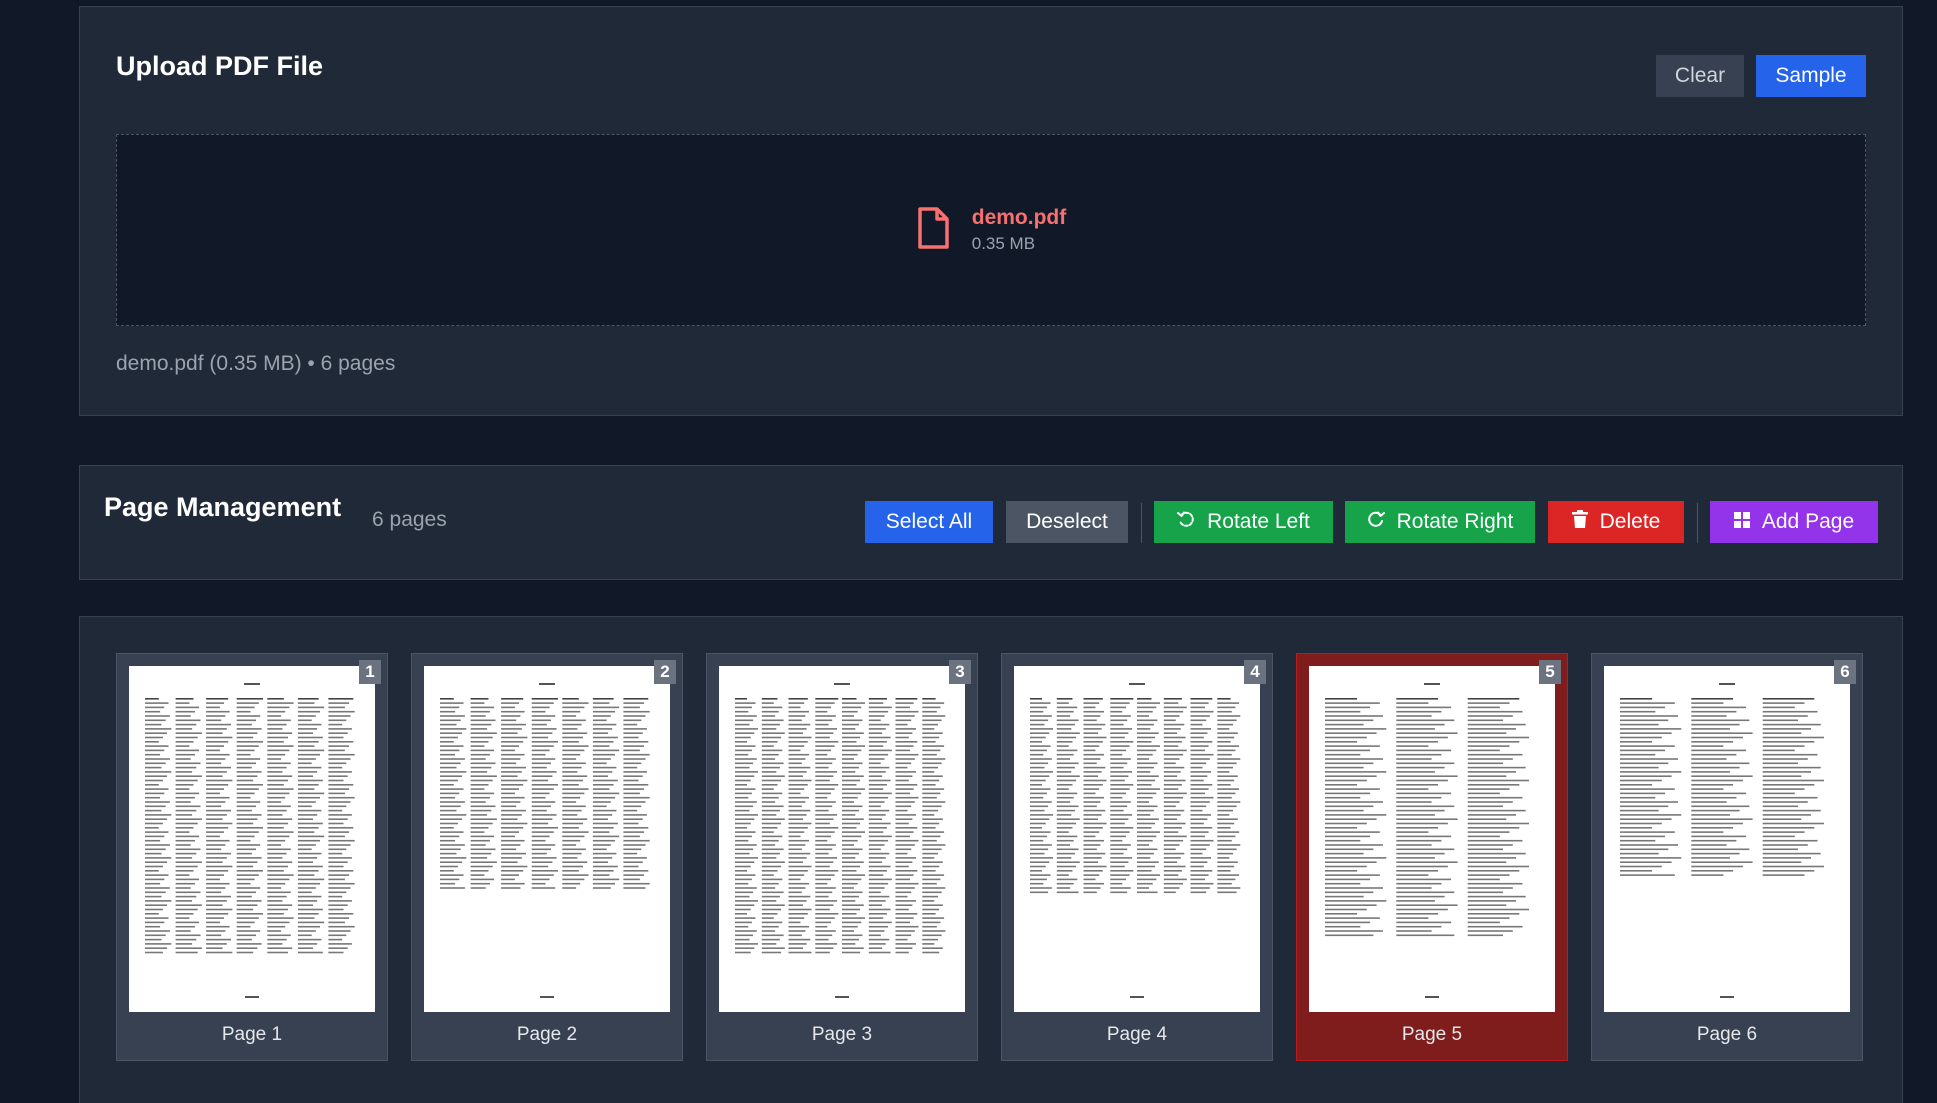  I want to click on page-card: 2 Page 2, so click(547, 857).